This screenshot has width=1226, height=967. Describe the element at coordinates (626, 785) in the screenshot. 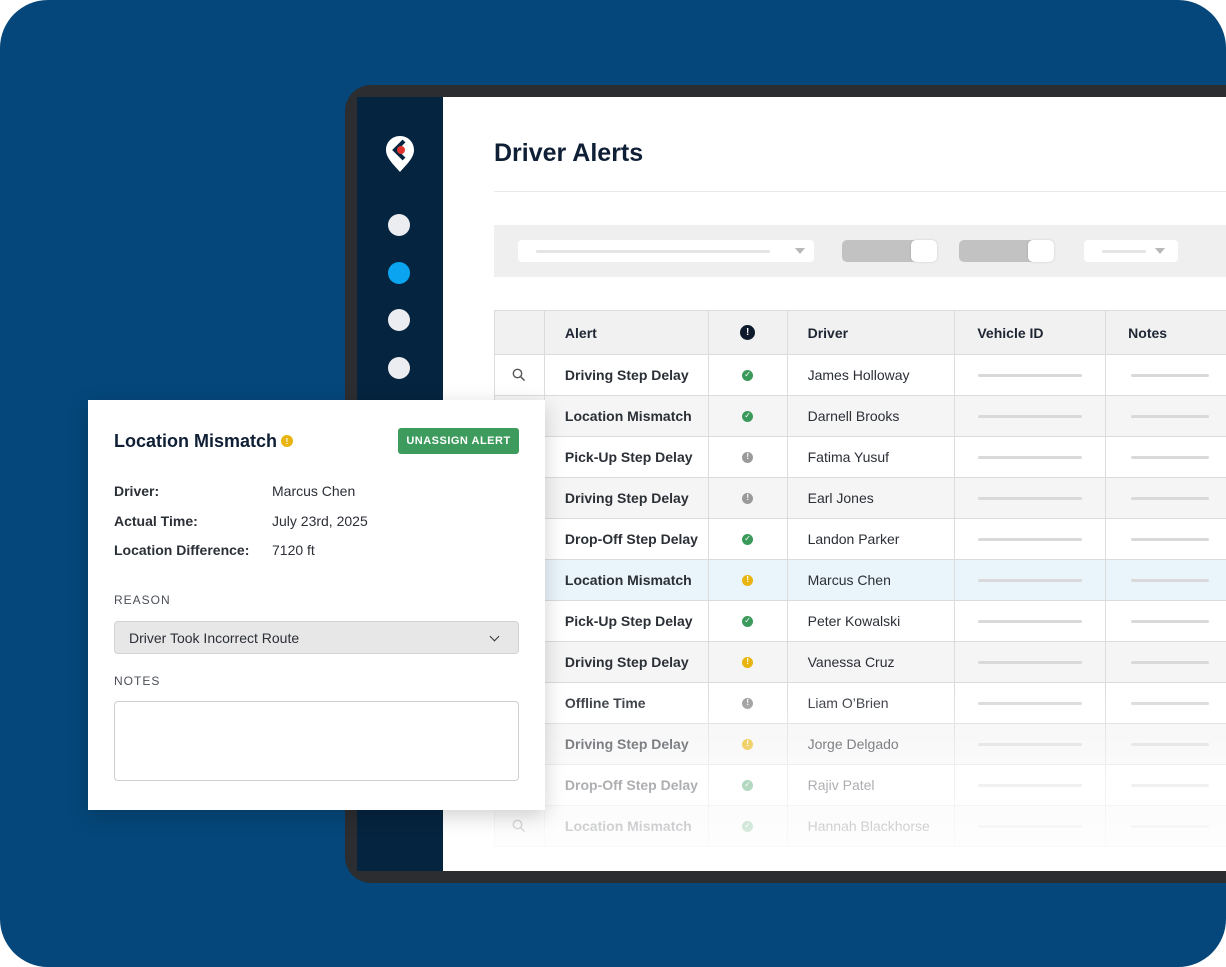

I see `alert-type-cell: Drop-Off Step Delay` at that location.